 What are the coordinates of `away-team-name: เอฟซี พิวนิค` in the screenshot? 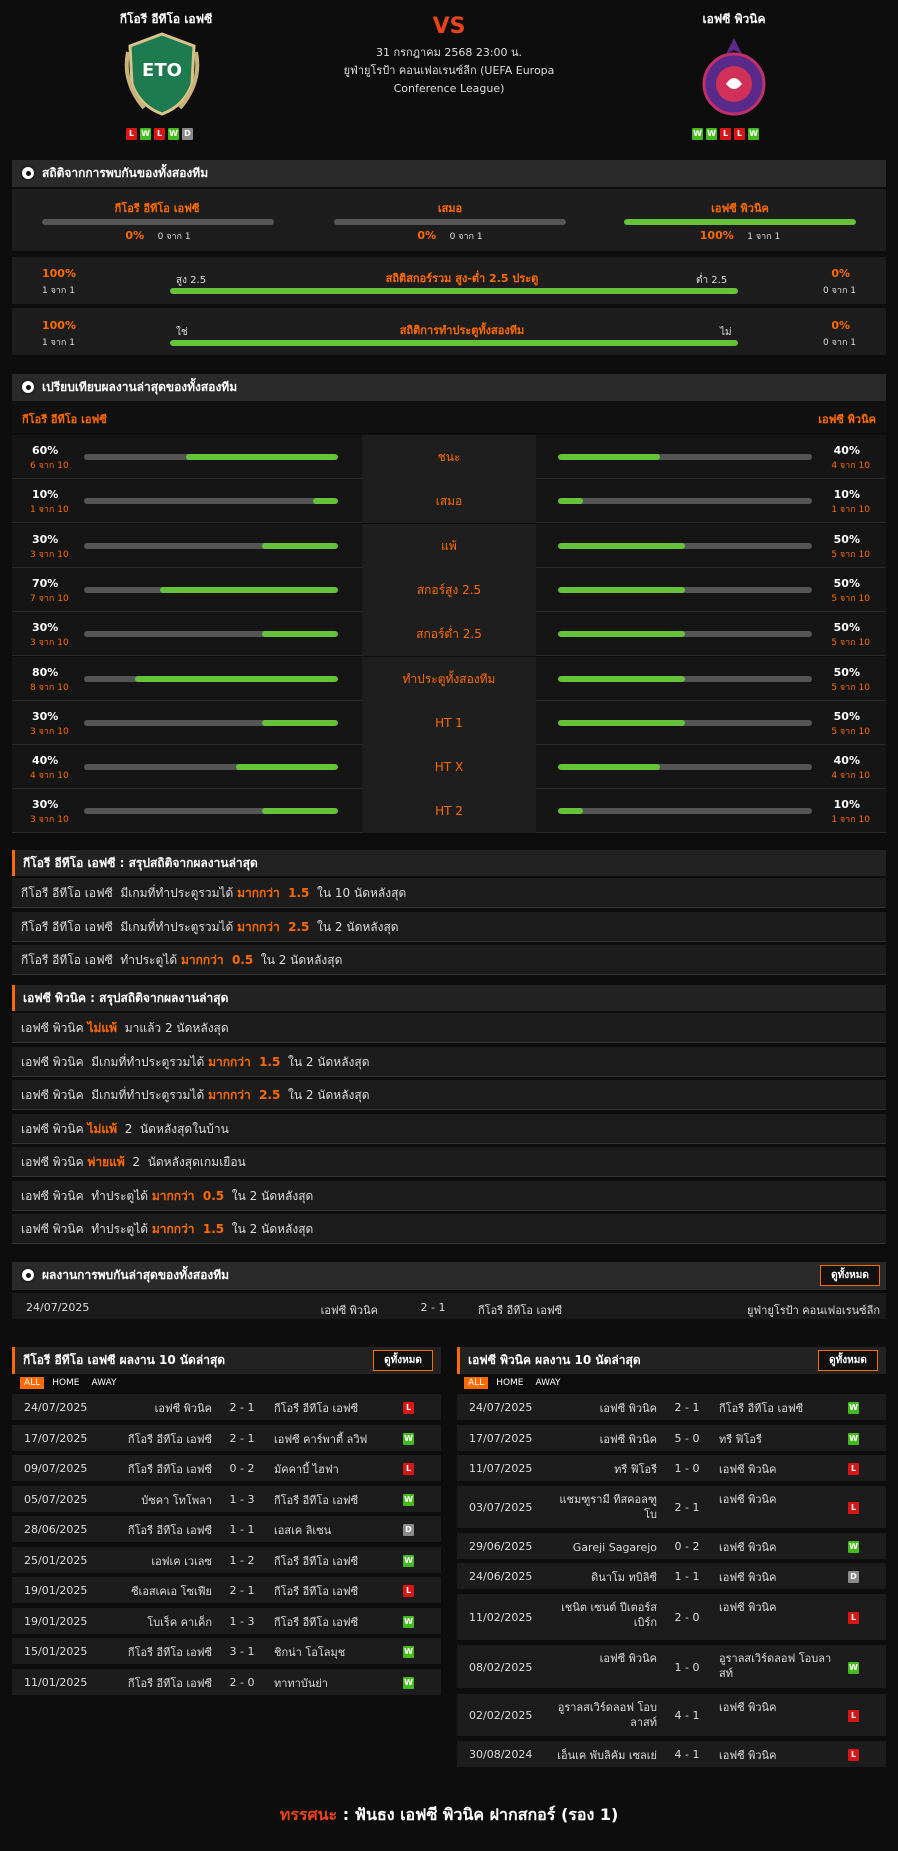 It's located at (734, 19).